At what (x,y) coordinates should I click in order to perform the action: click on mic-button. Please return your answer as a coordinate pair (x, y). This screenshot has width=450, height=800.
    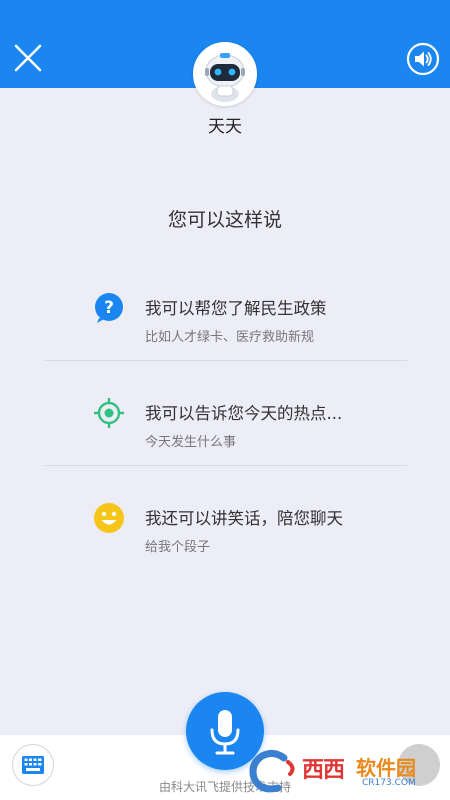
    Looking at the image, I should click on (225, 731).